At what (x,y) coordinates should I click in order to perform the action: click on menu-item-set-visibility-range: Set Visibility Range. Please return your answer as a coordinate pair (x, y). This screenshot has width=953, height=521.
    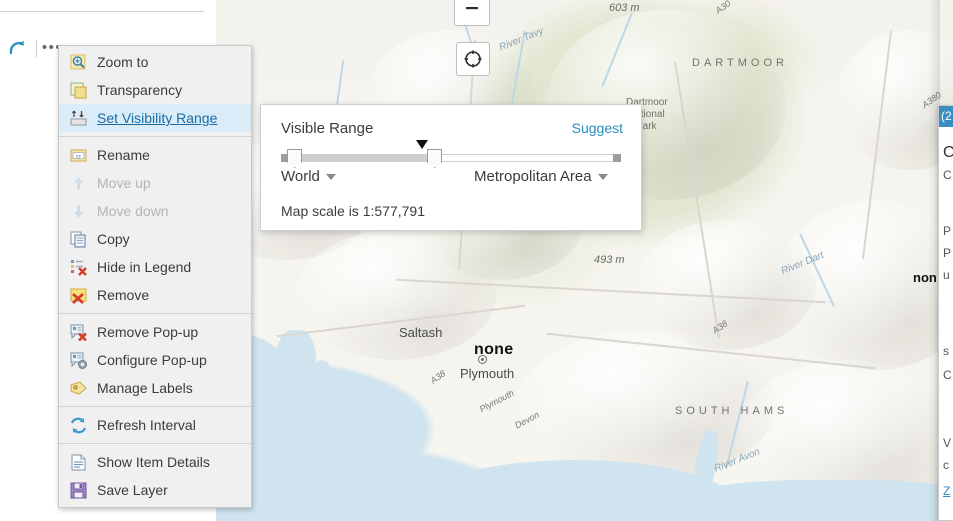
    Looking at the image, I should click on (155, 118).